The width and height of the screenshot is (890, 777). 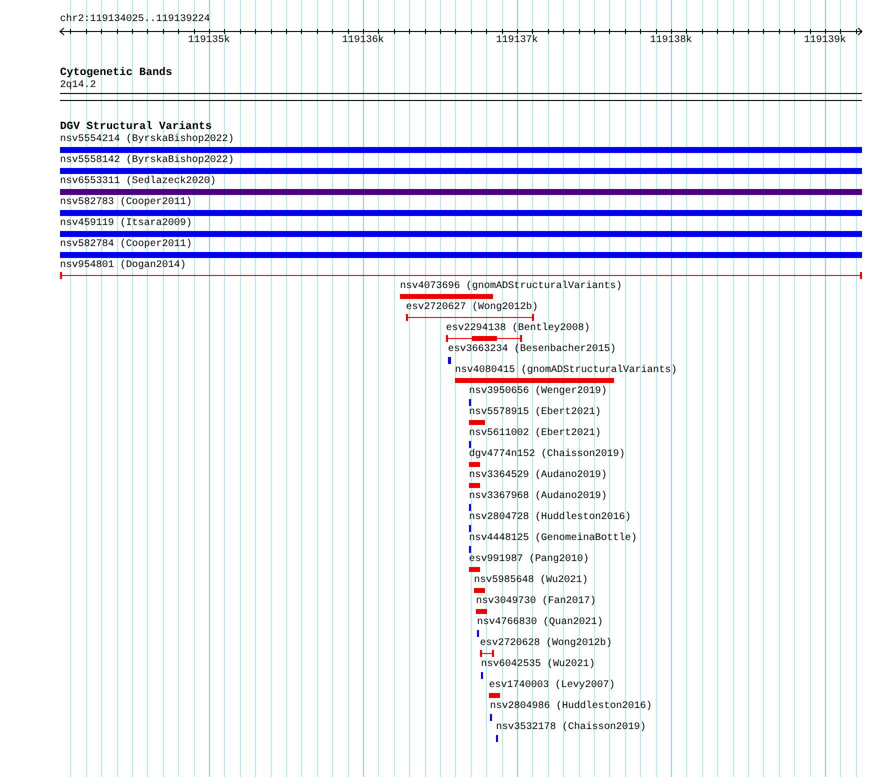 What do you see at coordinates (126, 245) in the screenshot?
I see `variant-label: nsv582784 (Cooper2011)` at bounding box center [126, 245].